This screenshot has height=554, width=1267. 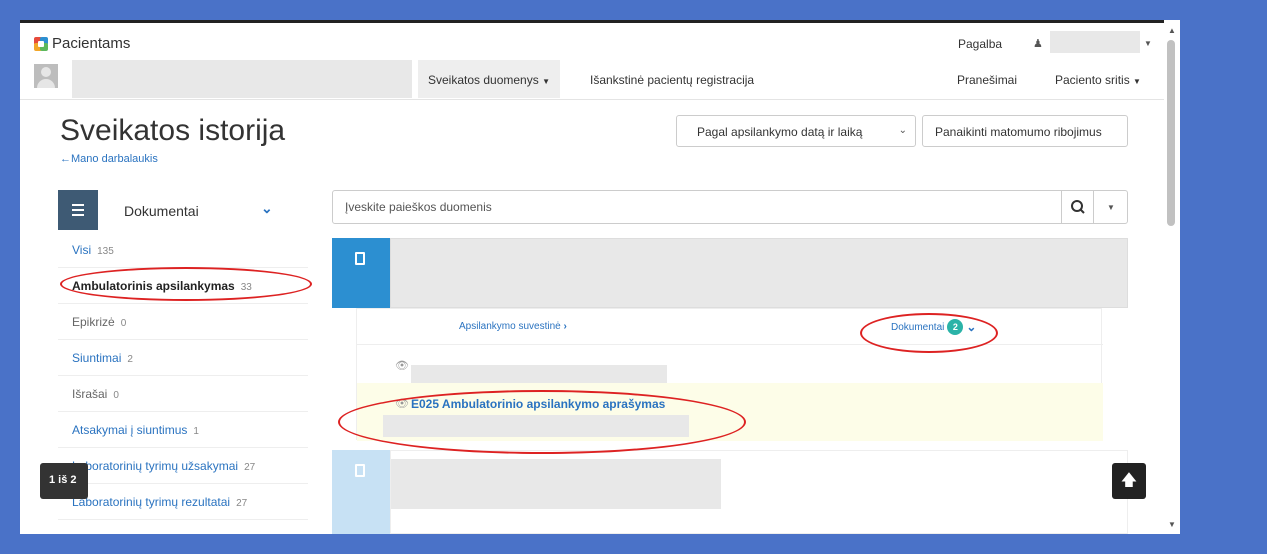 I want to click on search-button, so click(x=1077, y=207).